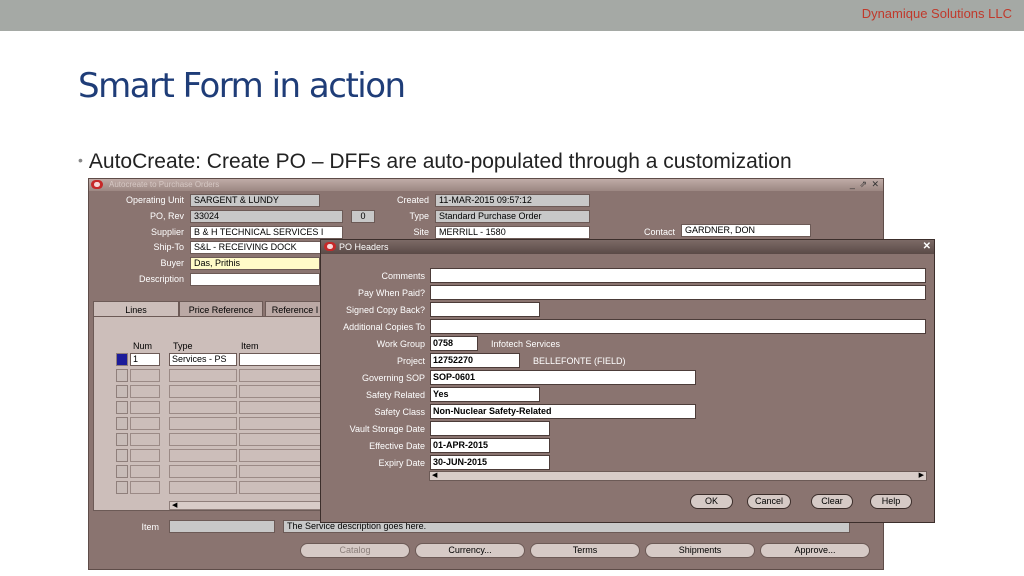 The image size is (1024, 576). I want to click on close-icon: ✕, so click(927, 246).